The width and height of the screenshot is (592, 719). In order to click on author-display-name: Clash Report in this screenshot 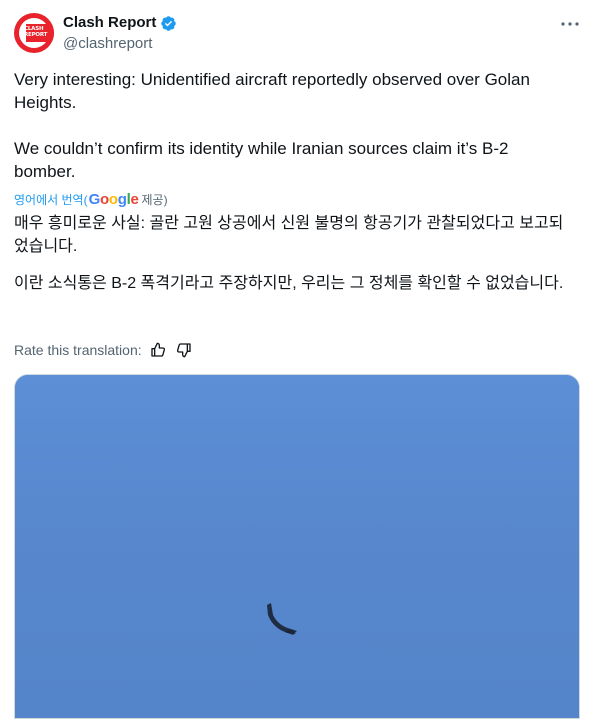, I will do `click(120, 23)`.